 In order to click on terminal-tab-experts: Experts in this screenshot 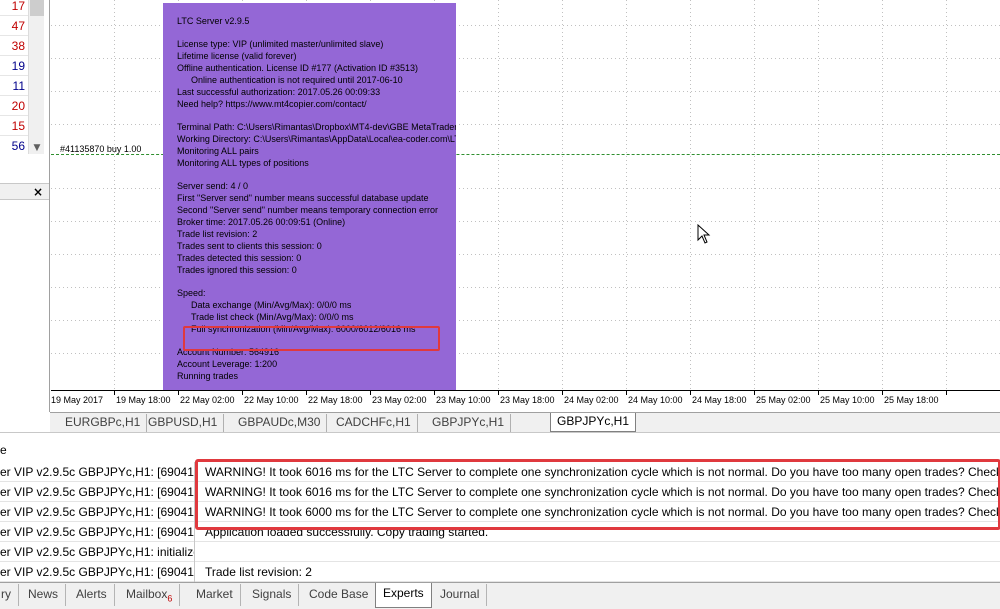, I will do `click(403, 595)`.